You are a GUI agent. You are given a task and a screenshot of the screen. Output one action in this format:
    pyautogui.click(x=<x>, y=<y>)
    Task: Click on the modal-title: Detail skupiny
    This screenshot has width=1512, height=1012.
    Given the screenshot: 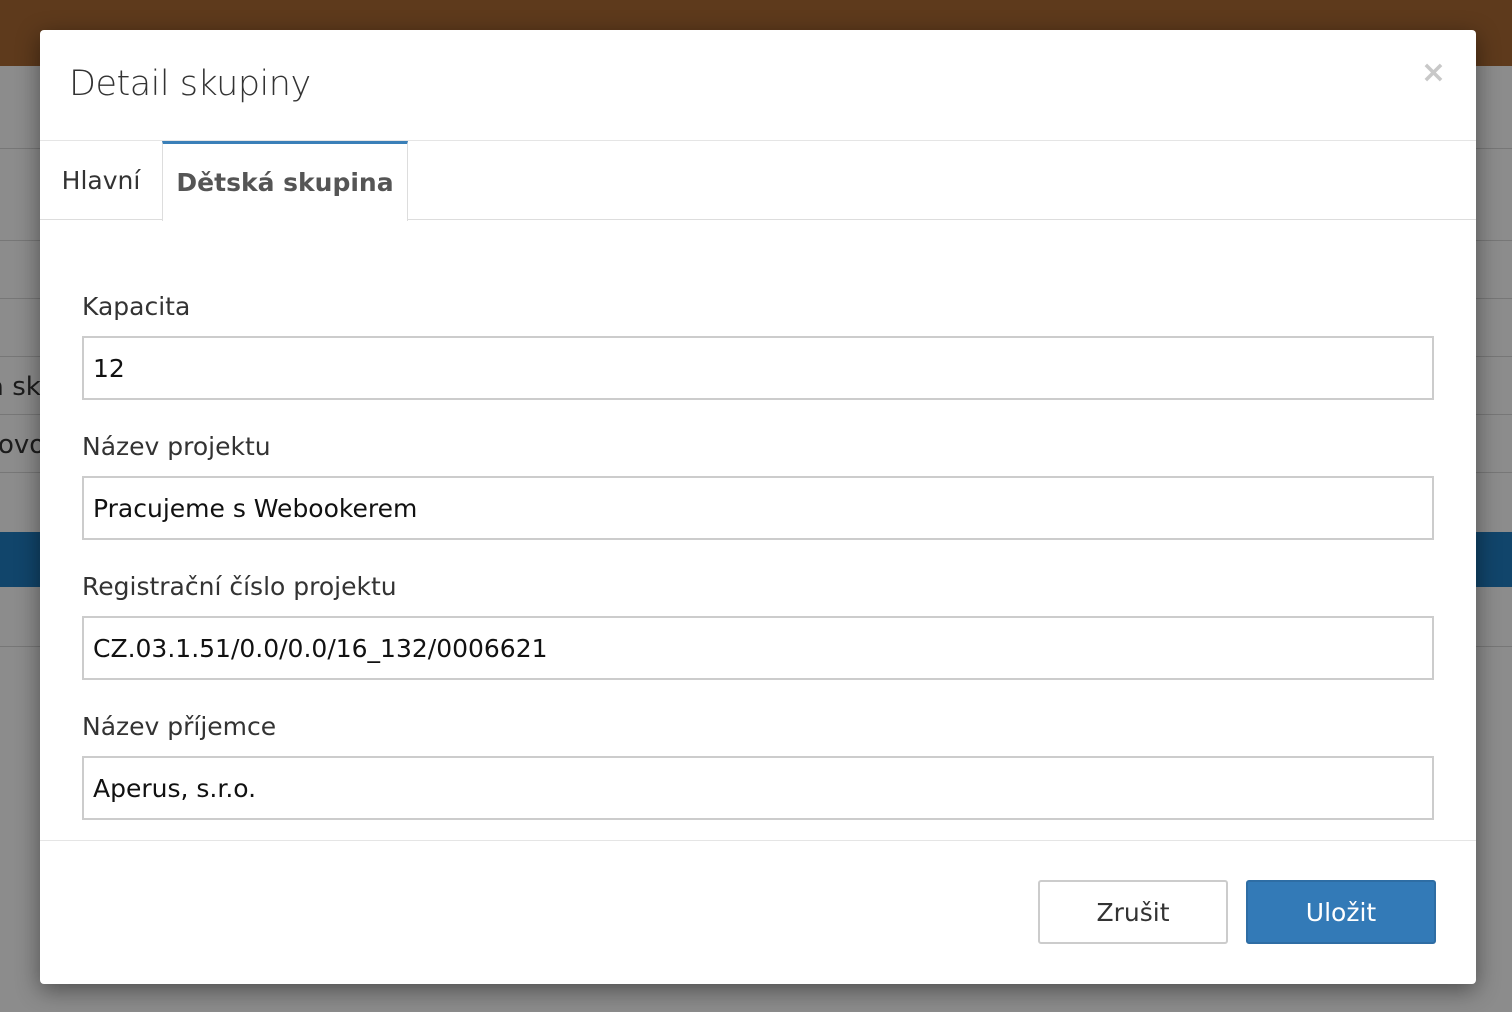 What is the action you would take?
    pyautogui.click(x=190, y=84)
    